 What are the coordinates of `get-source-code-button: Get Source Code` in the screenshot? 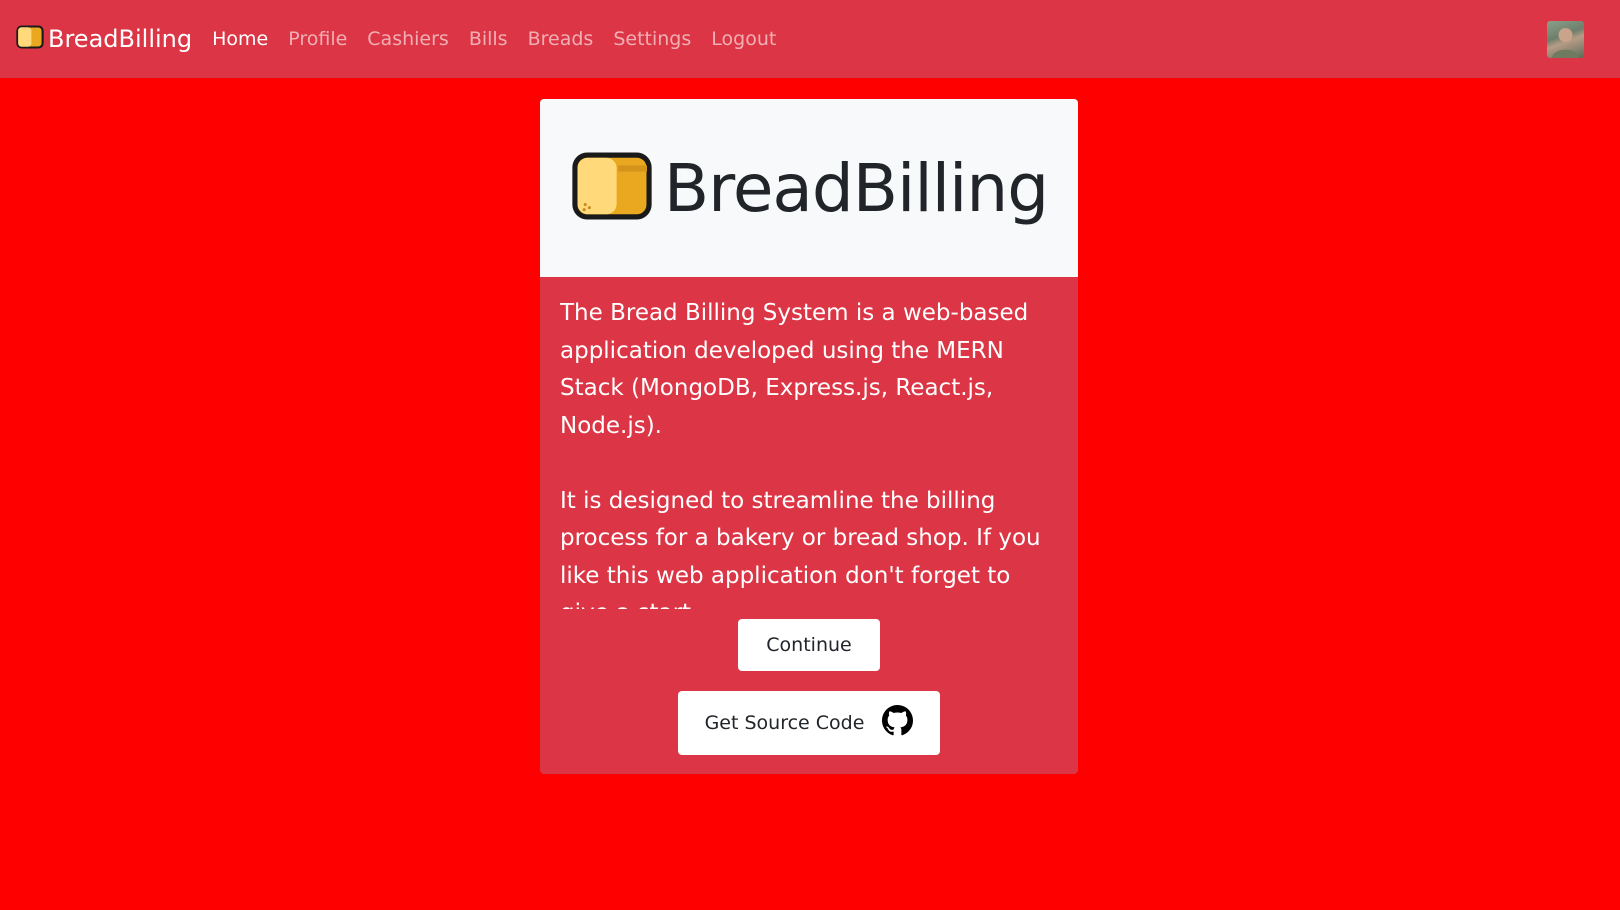 It's located at (809, 723).